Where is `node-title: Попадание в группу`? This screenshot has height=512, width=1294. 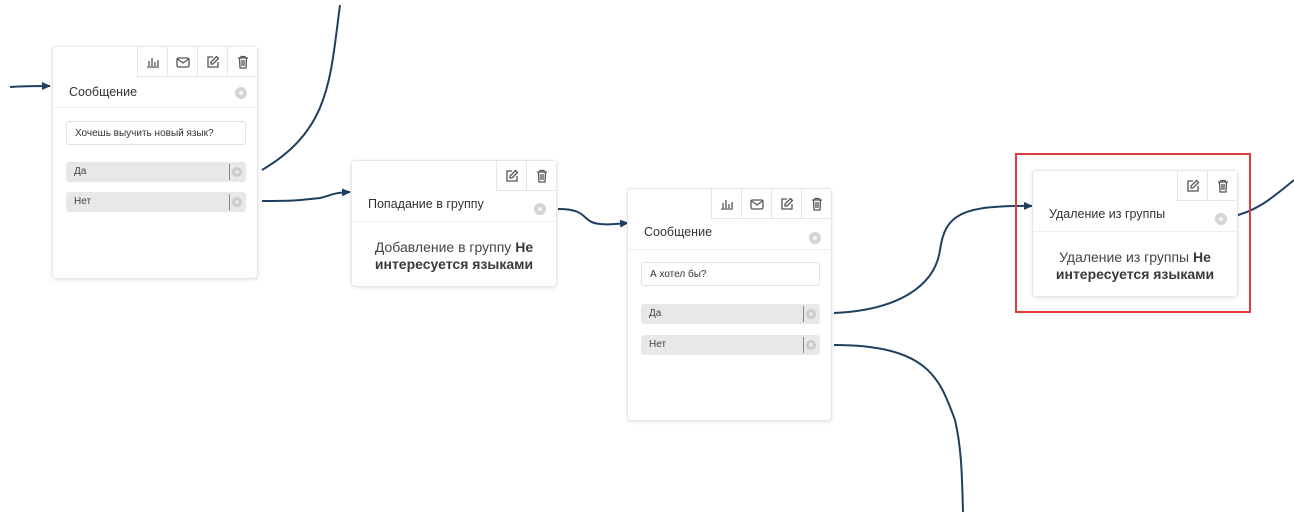 node-title: Попадание в группу is located at coordinates (426, 204).